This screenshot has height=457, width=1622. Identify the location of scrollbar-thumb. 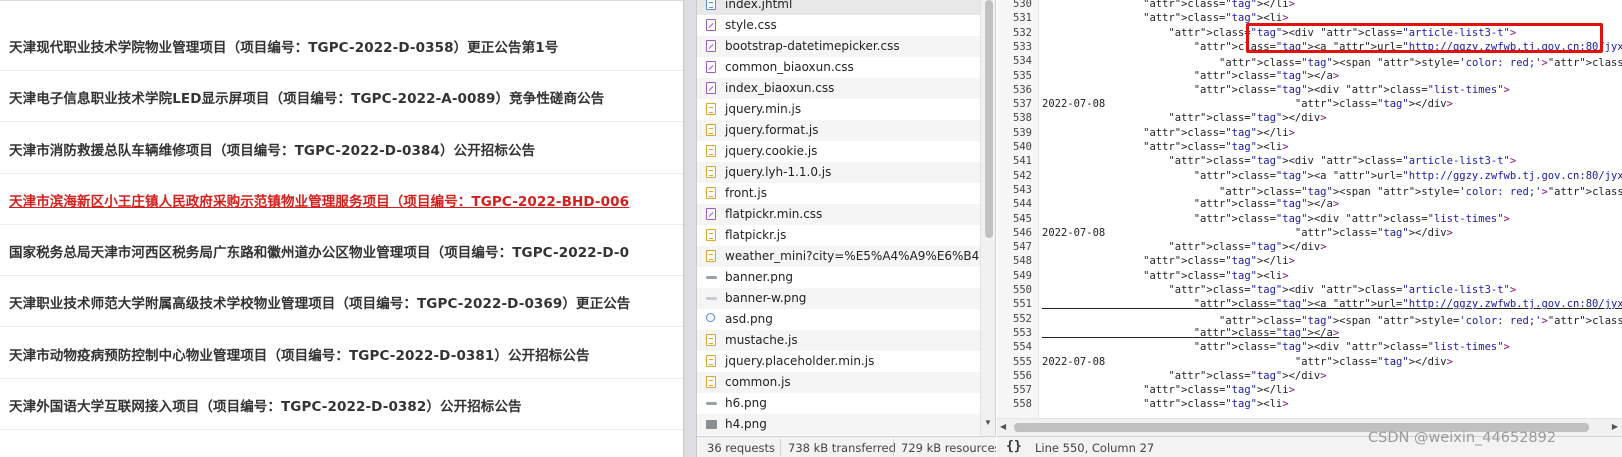
(989, 119).